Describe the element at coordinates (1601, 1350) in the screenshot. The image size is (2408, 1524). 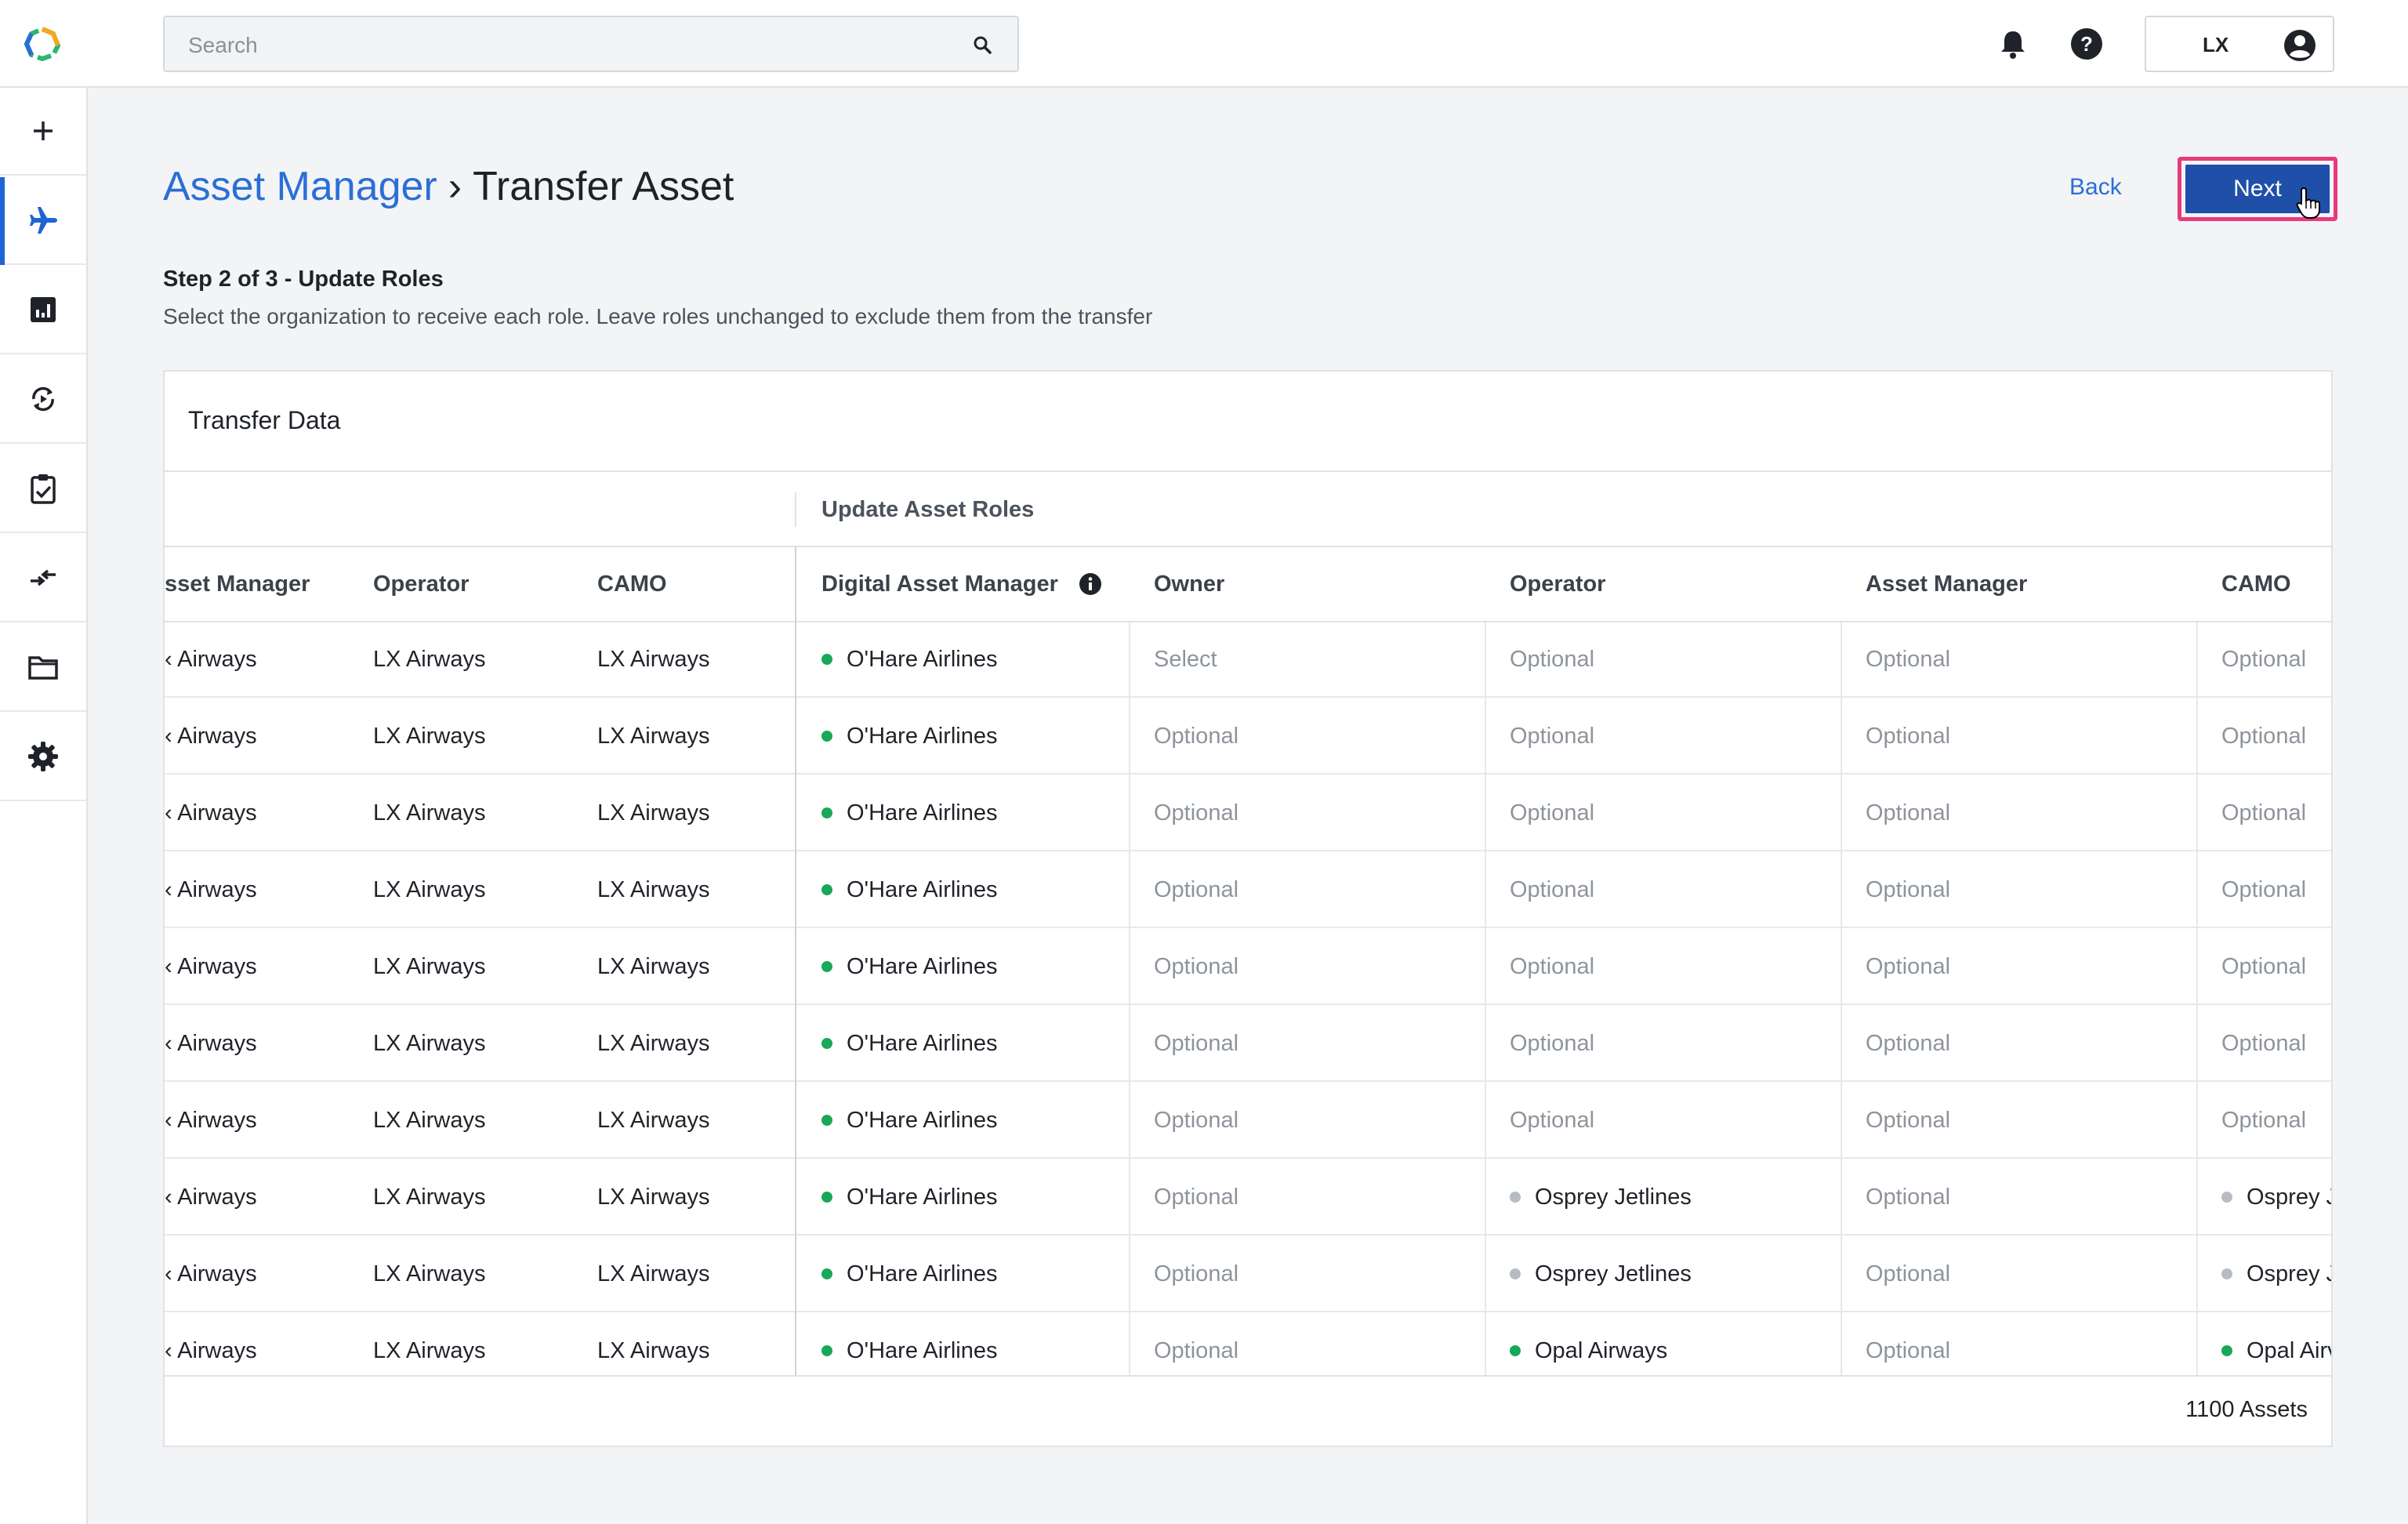
I see `cell-text: Opal Airways` at that location.